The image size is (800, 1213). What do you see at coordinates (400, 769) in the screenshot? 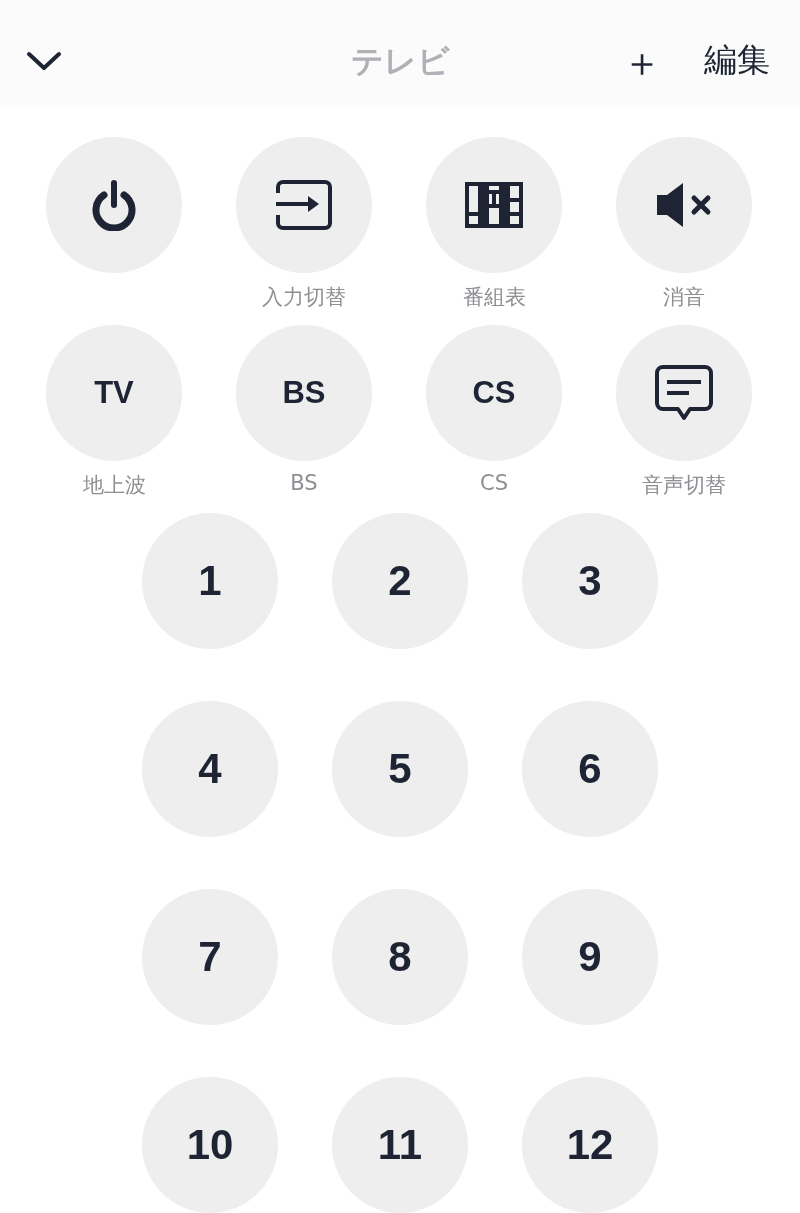
I see `channel-number-button: 5` at bounding box center [400, 769].